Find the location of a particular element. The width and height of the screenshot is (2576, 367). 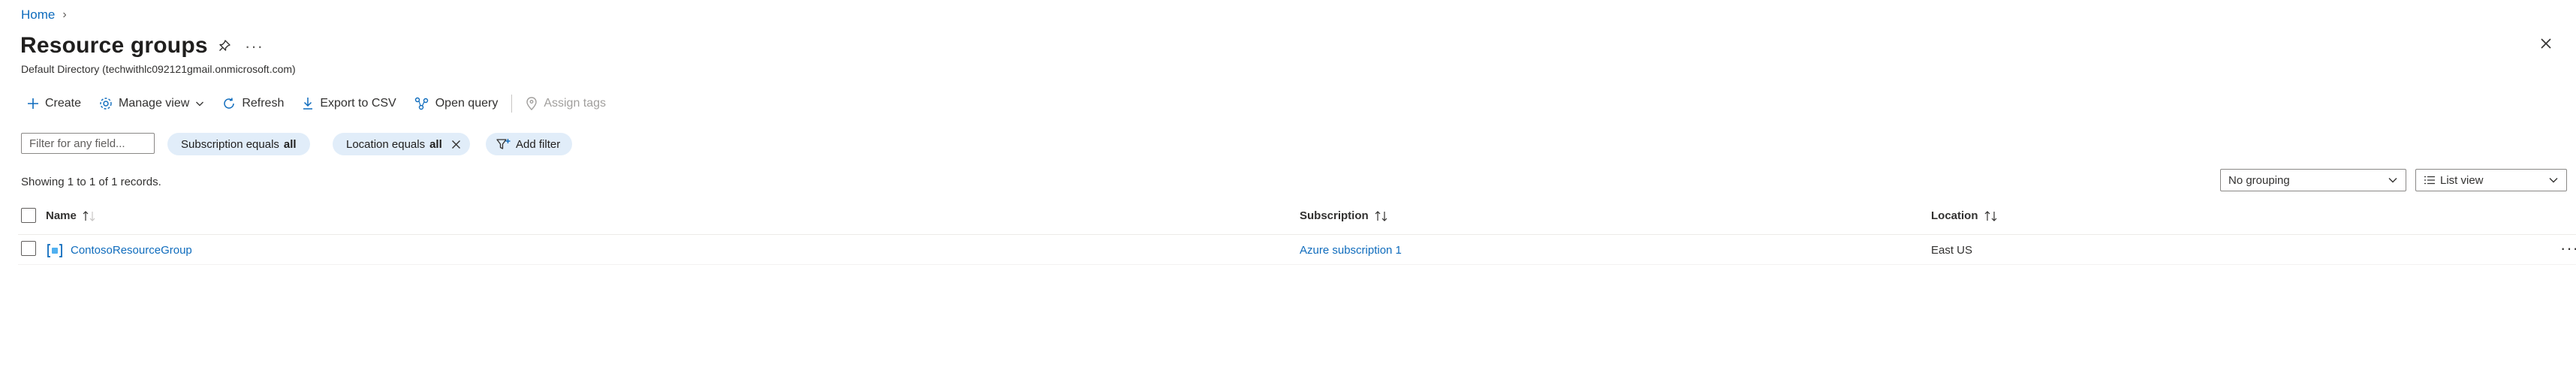

export-csv-button: Export to CSV is located at coordinates (349, 103).